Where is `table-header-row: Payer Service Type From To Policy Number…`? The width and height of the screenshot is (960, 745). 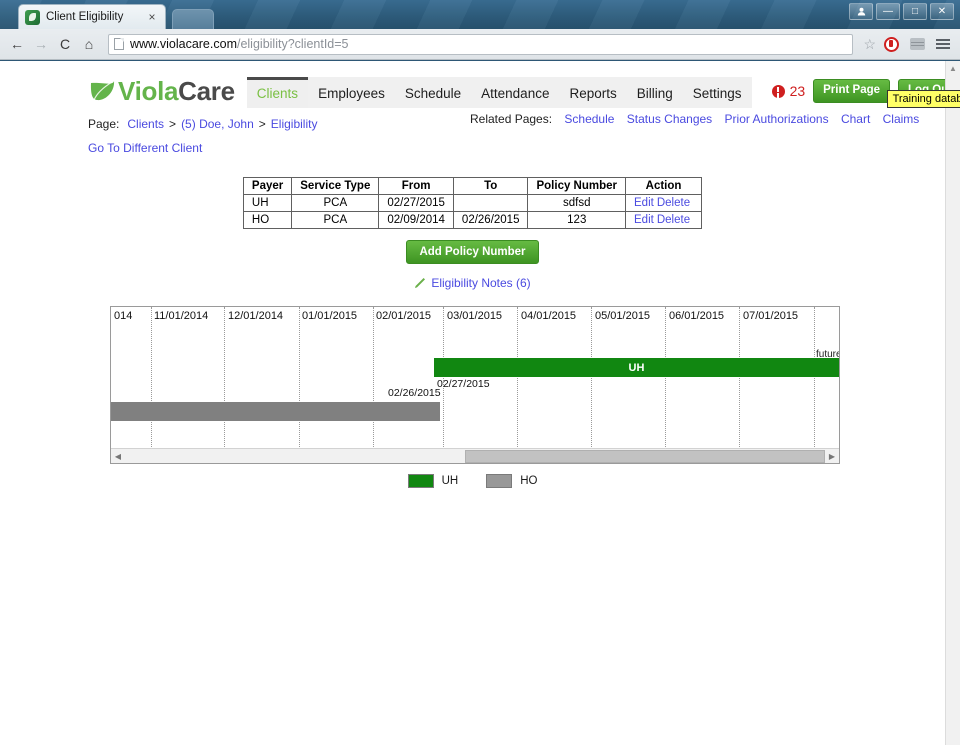 table-header-row: Payer Service Type From To Policy Number… is located at coordinates (472, 186).